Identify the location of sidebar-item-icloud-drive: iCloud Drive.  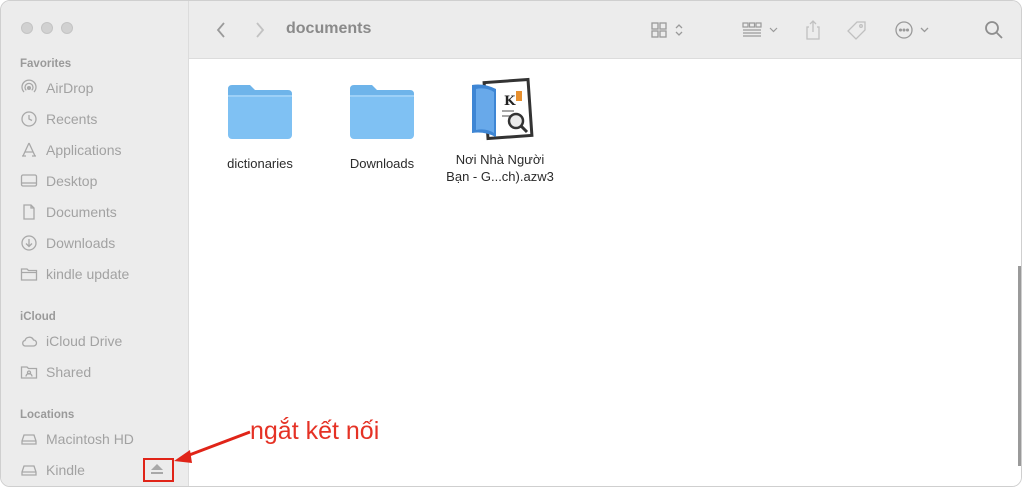
(102, 341).